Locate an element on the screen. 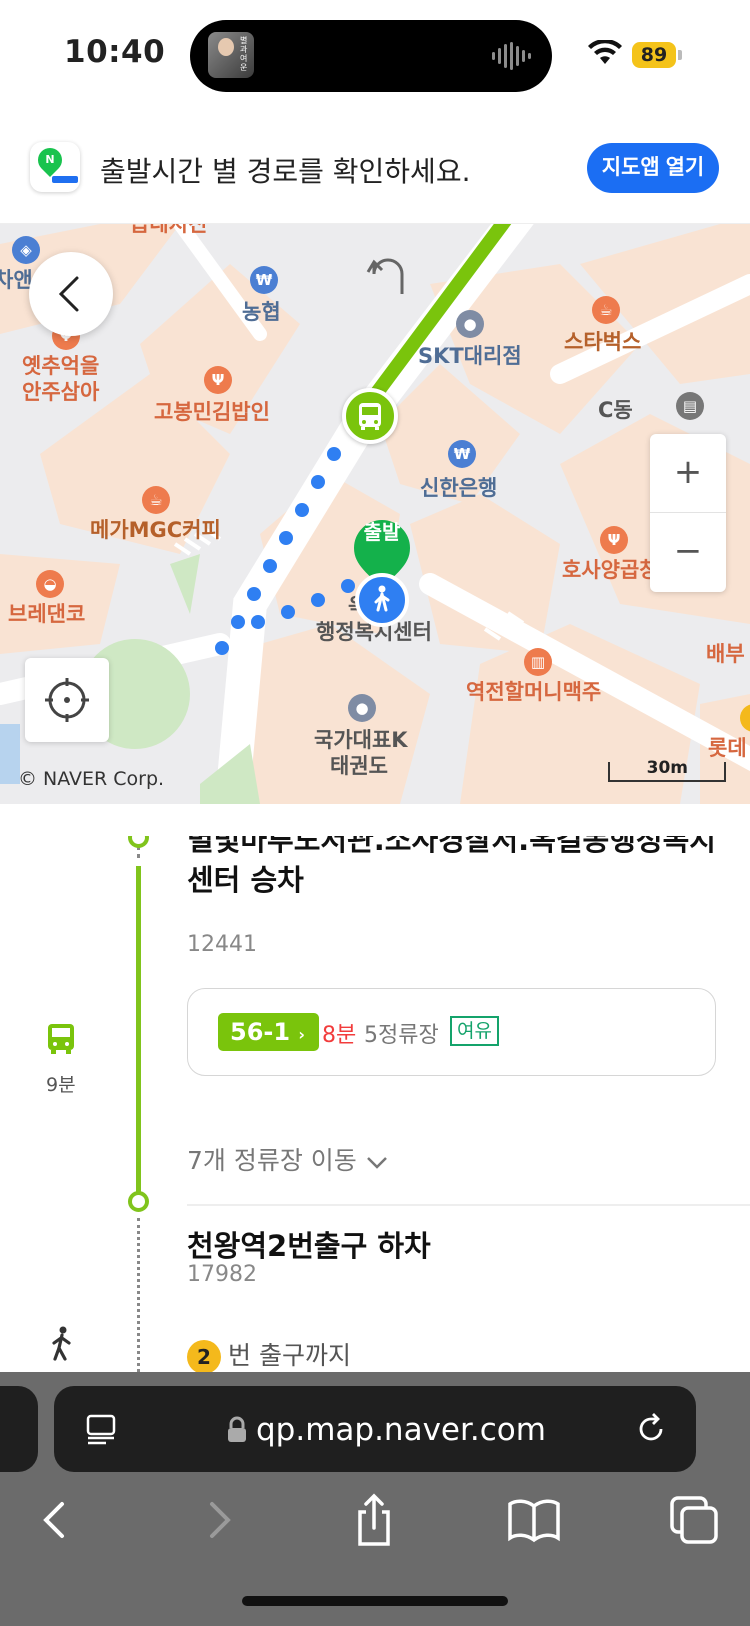 The width and height of the screenshot is (750, 1626). status-bar: 10:40 별과여운 89 is located at coordinates (375, 56).